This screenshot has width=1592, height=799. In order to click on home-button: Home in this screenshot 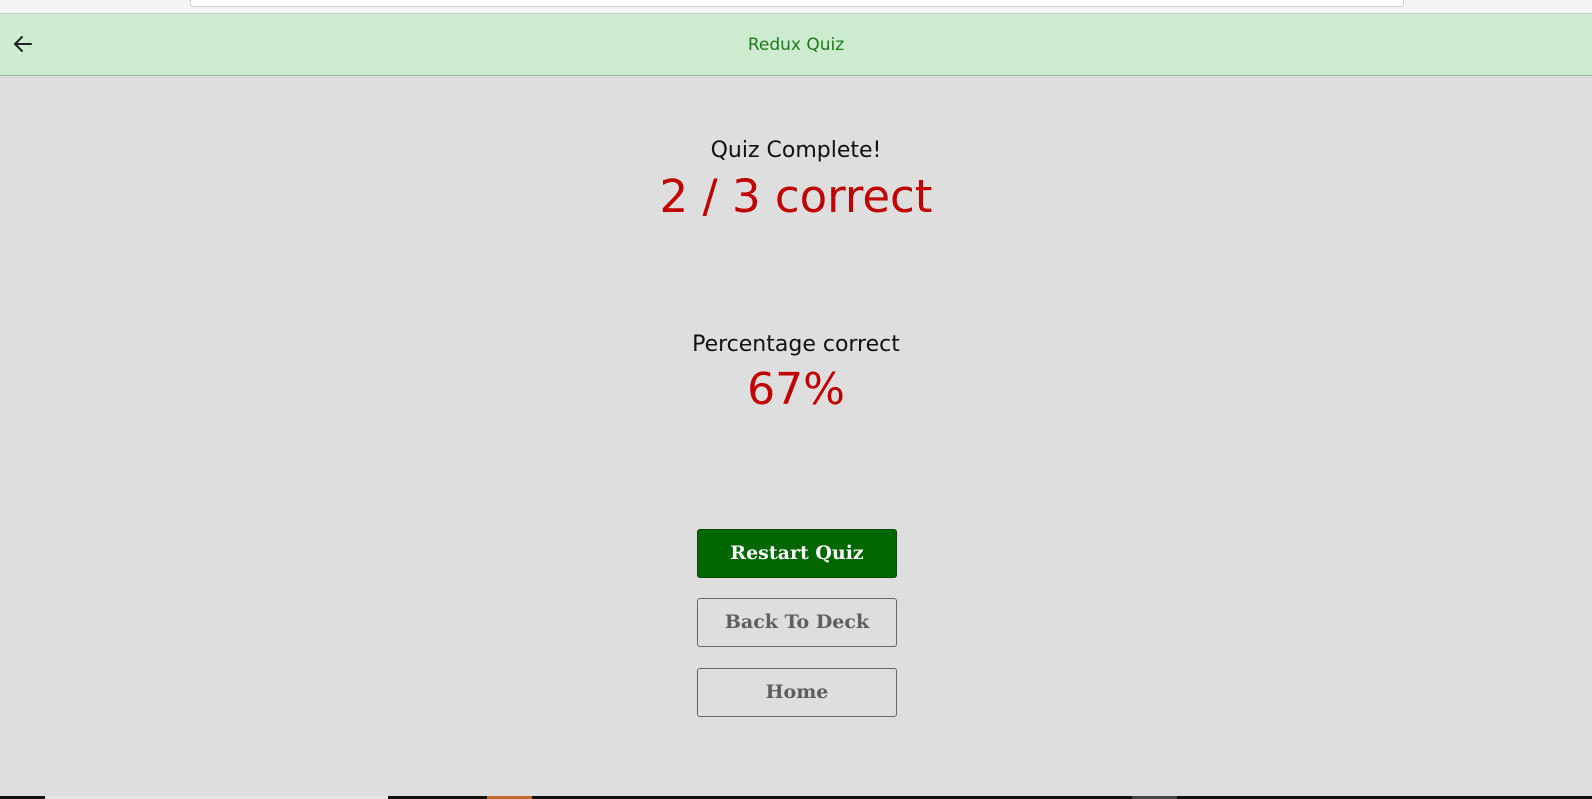, I will do `click(797, 692)`.